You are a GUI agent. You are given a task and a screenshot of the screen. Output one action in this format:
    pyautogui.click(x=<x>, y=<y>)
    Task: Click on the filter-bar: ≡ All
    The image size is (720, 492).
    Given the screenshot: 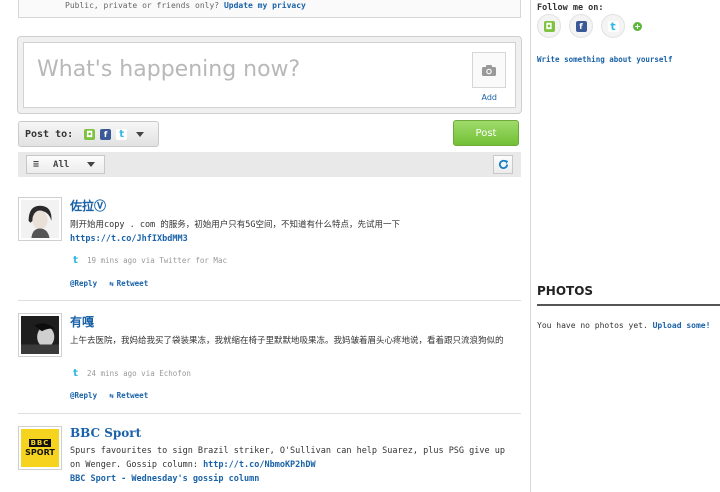 What is the action you would take?
    pyautogui.click(x=269, y=164)
    